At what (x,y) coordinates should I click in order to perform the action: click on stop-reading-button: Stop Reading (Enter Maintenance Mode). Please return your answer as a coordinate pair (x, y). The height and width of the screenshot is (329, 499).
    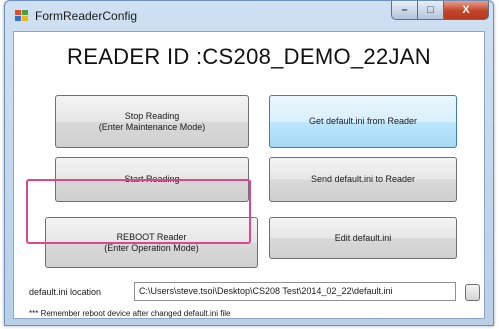
    Looking at the image, I should click on (152, 121).